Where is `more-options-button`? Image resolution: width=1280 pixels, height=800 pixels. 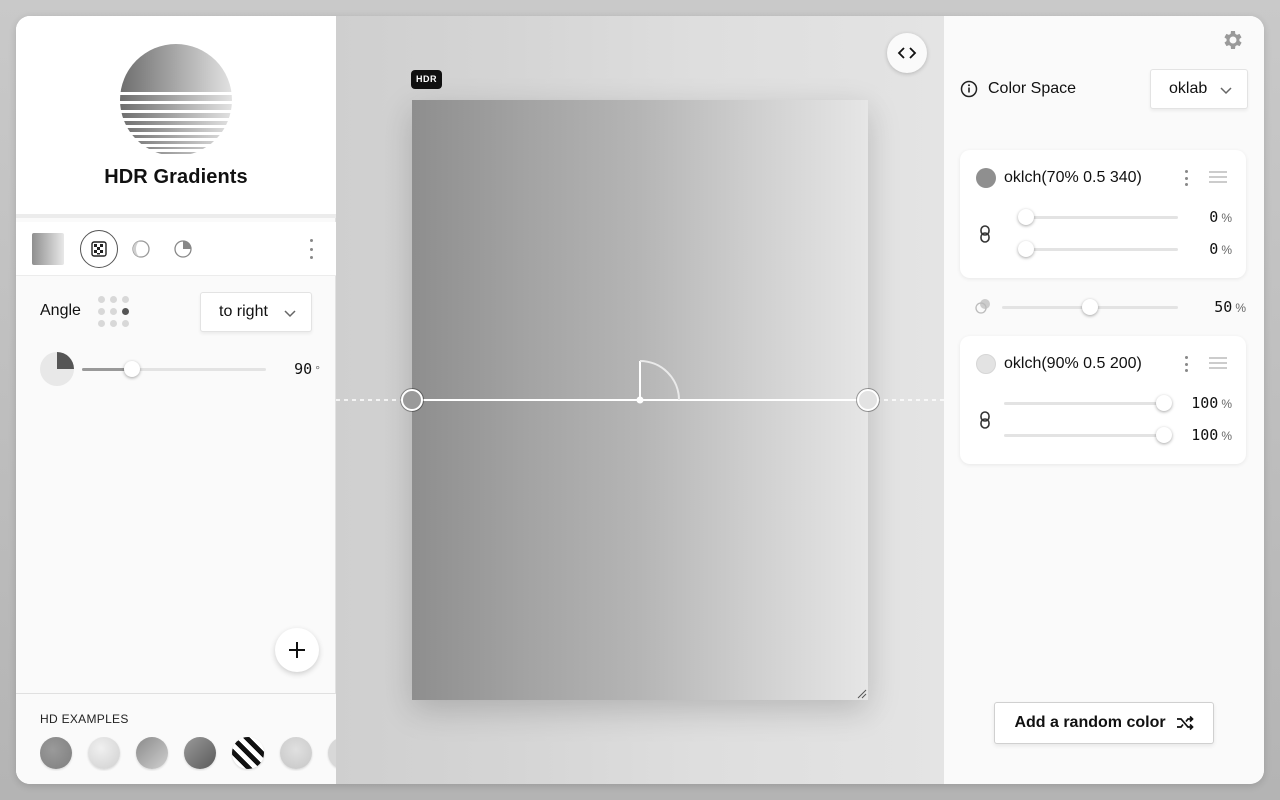
more-options-button is located at coordinates (311, 249).